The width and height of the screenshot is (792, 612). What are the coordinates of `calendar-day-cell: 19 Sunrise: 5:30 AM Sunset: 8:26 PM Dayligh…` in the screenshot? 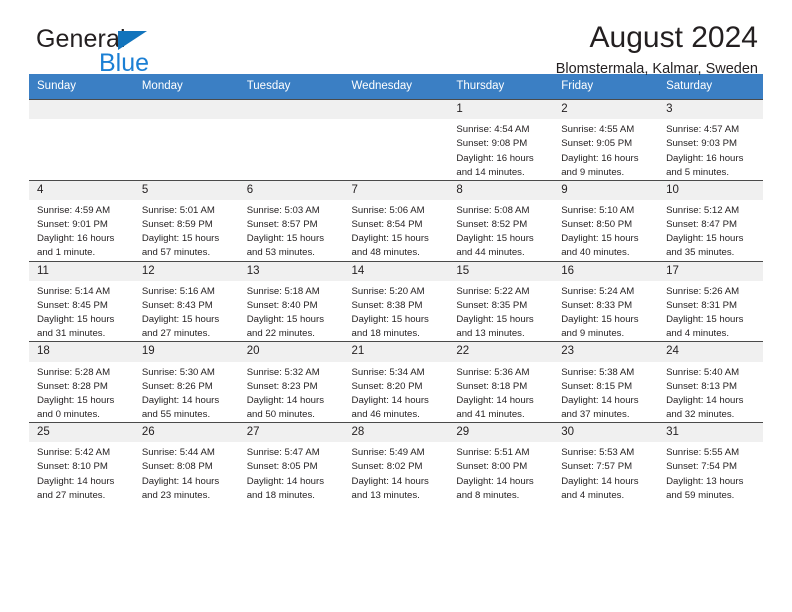 It's located at (186, 382).